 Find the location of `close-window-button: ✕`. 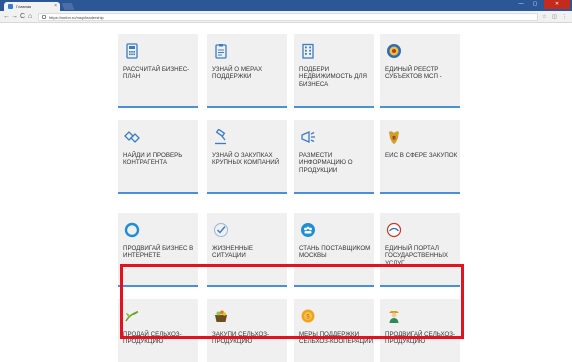

close-window-button: ✕ is located at coordinates (557, 4).